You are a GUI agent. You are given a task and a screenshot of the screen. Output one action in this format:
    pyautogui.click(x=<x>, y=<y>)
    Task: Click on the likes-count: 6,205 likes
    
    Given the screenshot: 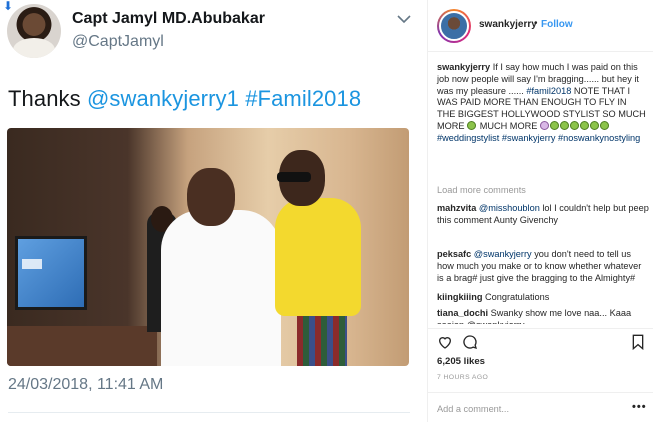 What is the action you would take?
    pyautogui.click(x=461, y=361)
    